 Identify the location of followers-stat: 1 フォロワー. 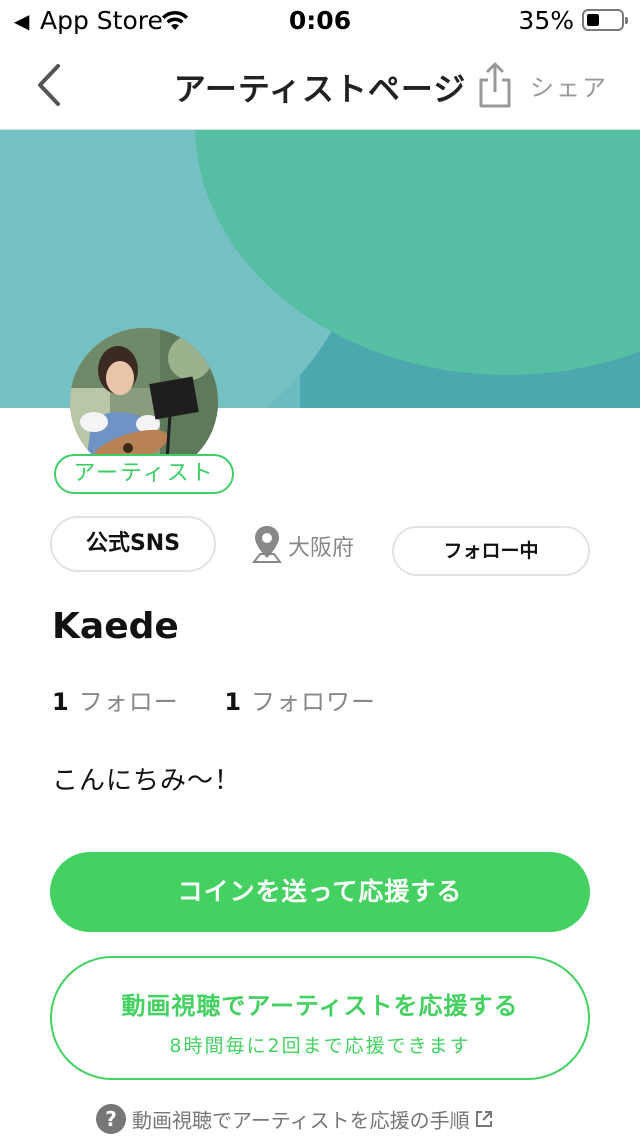
(300, 699).